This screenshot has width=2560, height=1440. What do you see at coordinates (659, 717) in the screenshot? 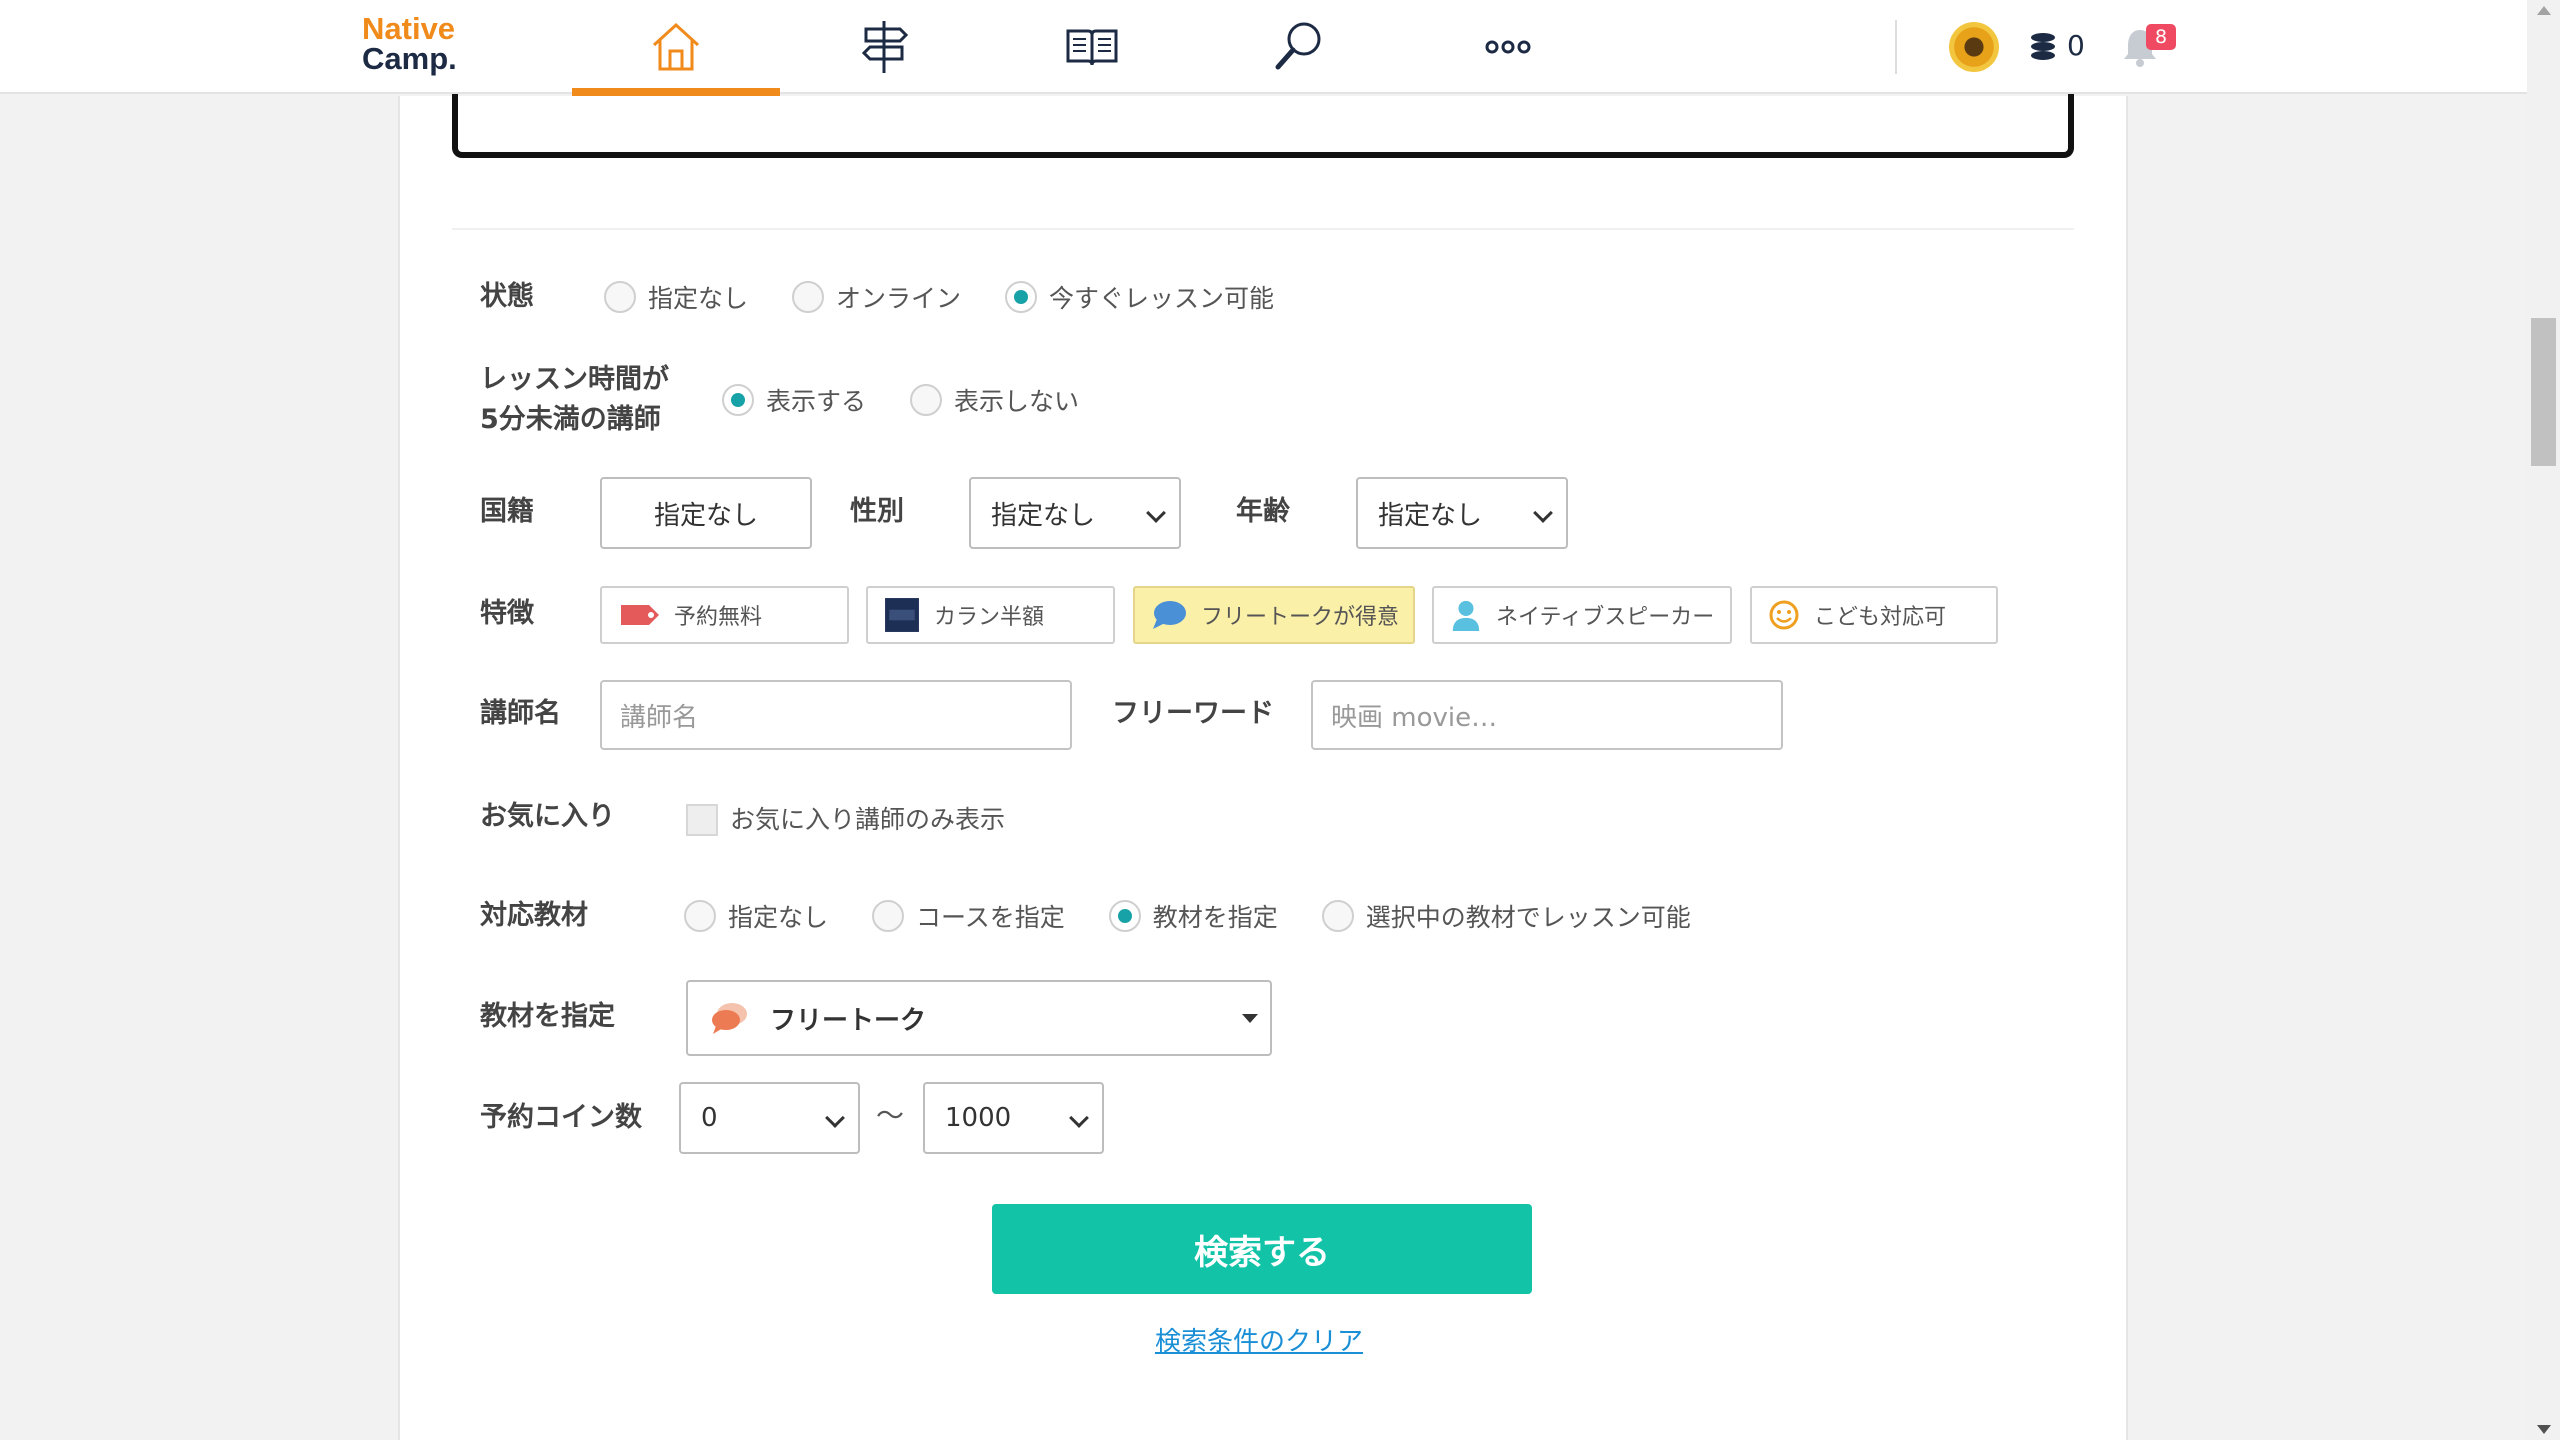
I see `teacher-name-placeholder: 講師名` at bounding box center [659, 717].